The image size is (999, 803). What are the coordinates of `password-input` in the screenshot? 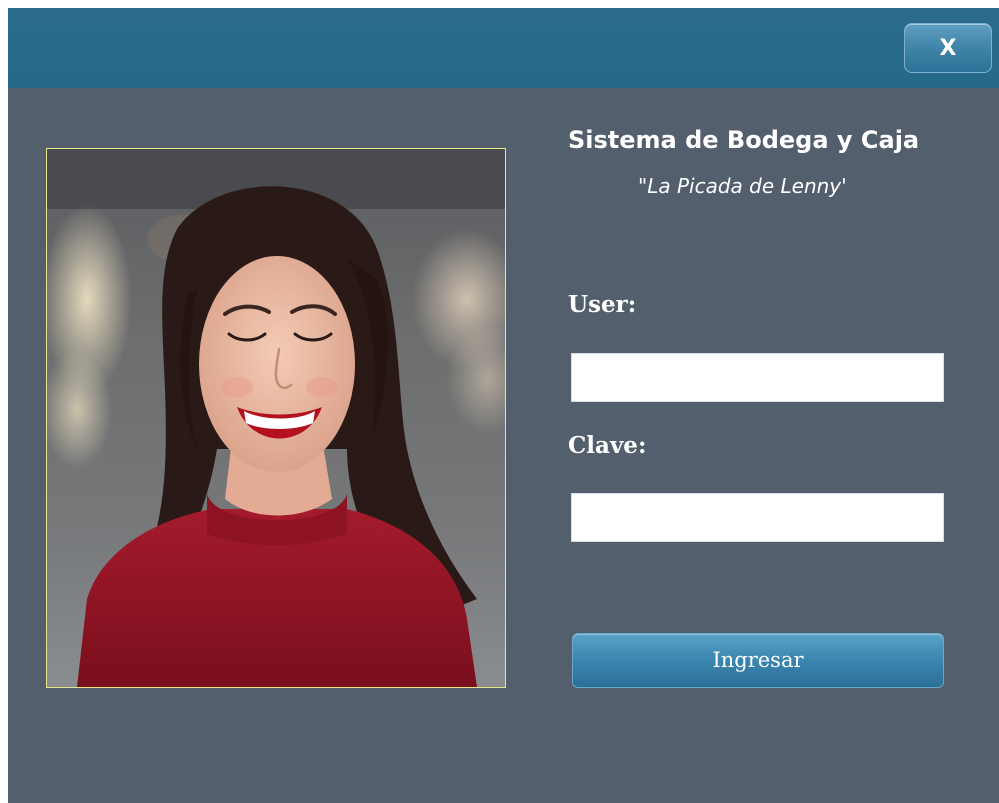 It's located at (757, 517).